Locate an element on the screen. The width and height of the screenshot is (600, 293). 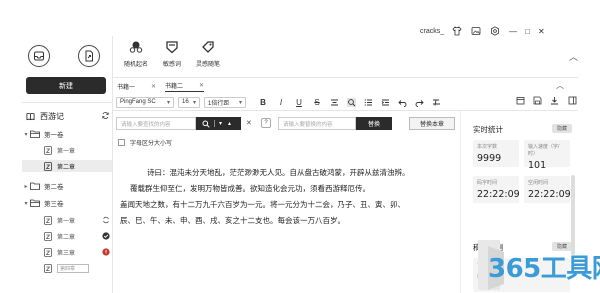
new-button: 新建 is located at coordinates (66, 85).